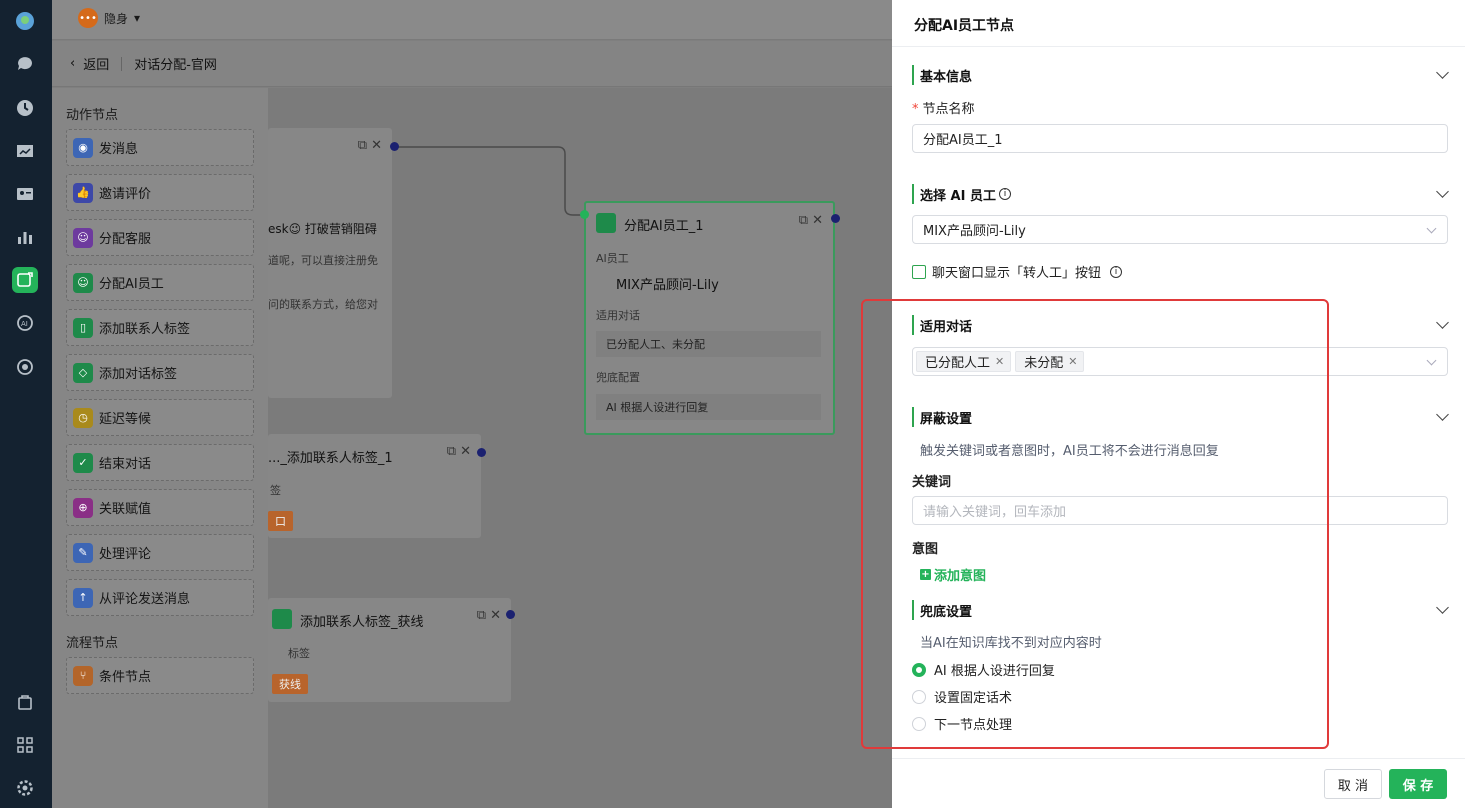 The image size is (1465, 808). What do you see at coordinates (618, 377) in the screenshot?
I see `node-field-label: 兜底配置` at bounding box center [618, 377].